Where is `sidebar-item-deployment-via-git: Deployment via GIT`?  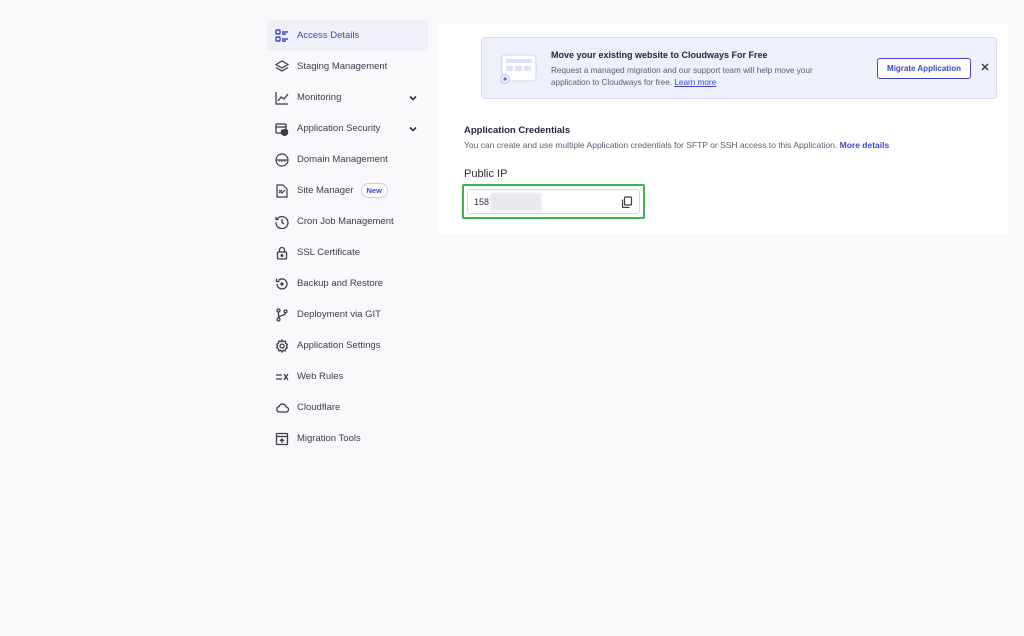 sidebar-item-deployment-via-git: Deployment via GIT is located at coordinates (347, 314).